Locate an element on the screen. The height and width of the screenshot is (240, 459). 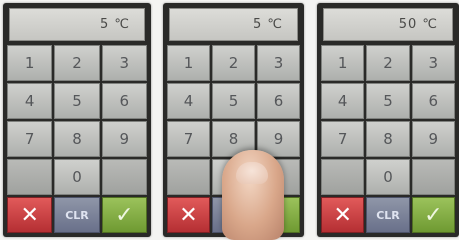
finger is located at coordinates (253, 195).